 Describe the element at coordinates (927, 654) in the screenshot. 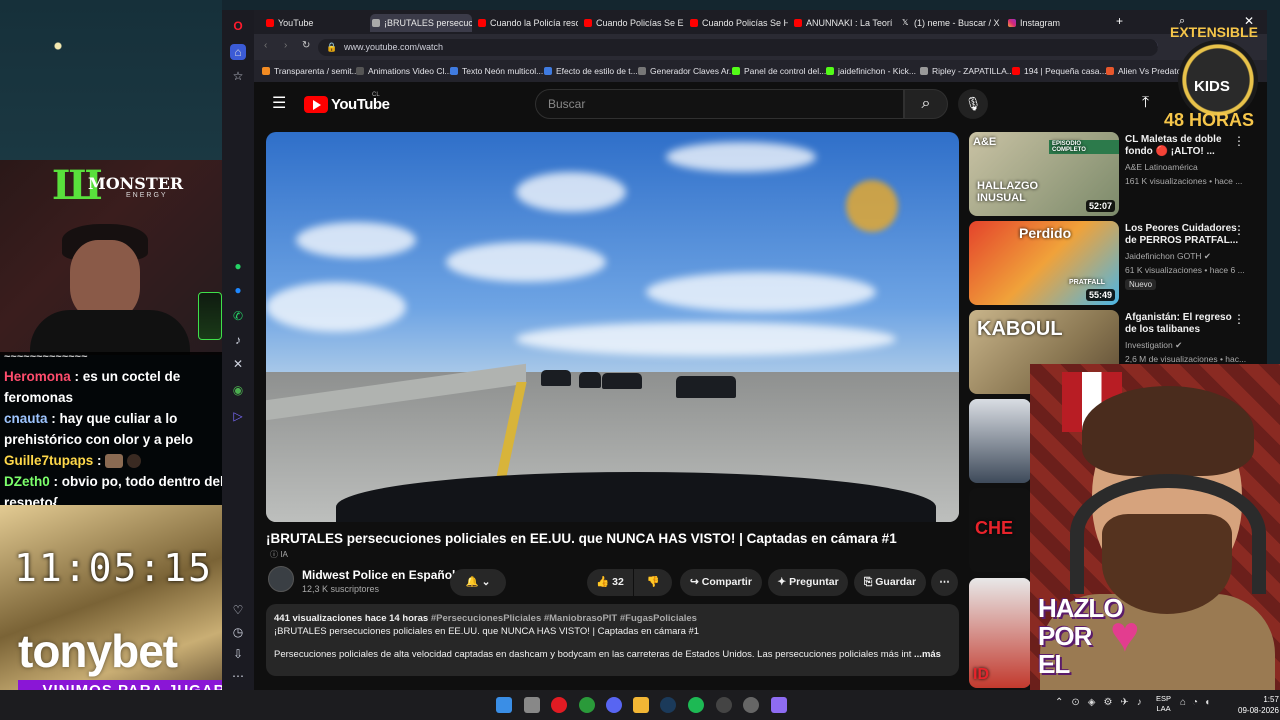

I see `show-more-link: ...más` at that location.